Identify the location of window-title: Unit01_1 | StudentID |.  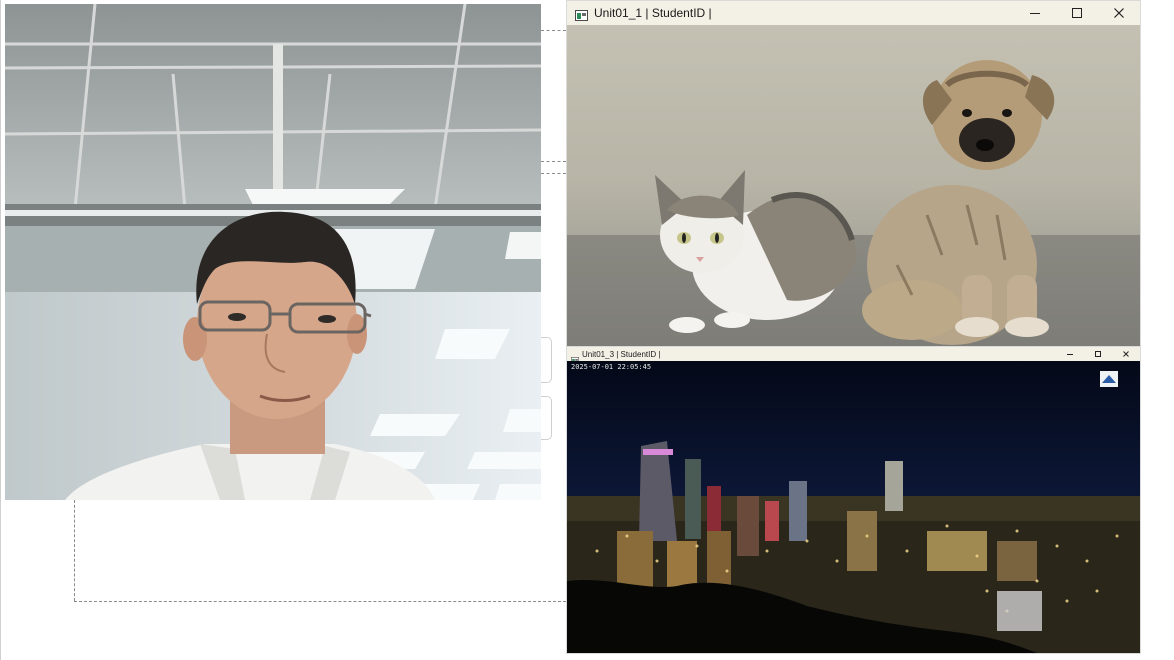
(653, 13).